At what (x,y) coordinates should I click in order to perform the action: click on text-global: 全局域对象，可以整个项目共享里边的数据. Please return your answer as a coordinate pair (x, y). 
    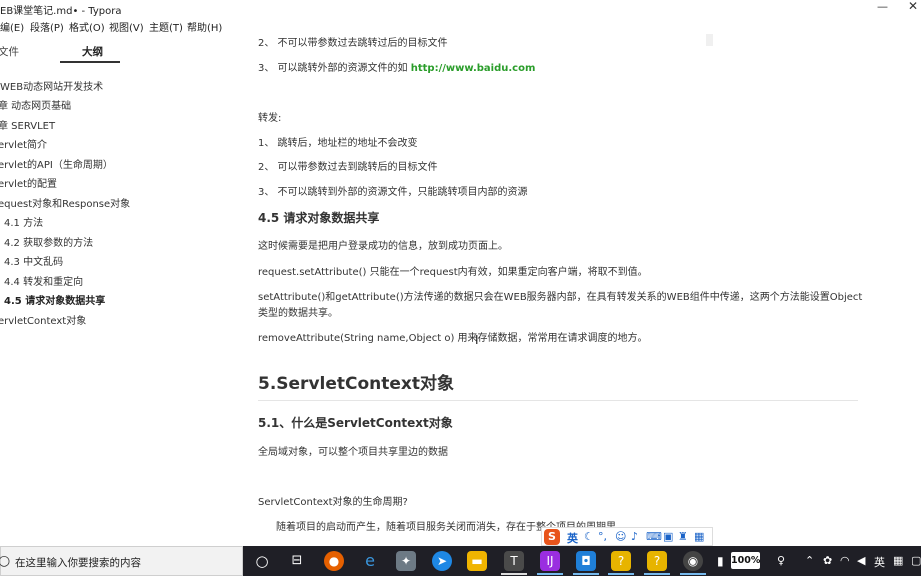
    Looking at the image, I should click on (353, 452).